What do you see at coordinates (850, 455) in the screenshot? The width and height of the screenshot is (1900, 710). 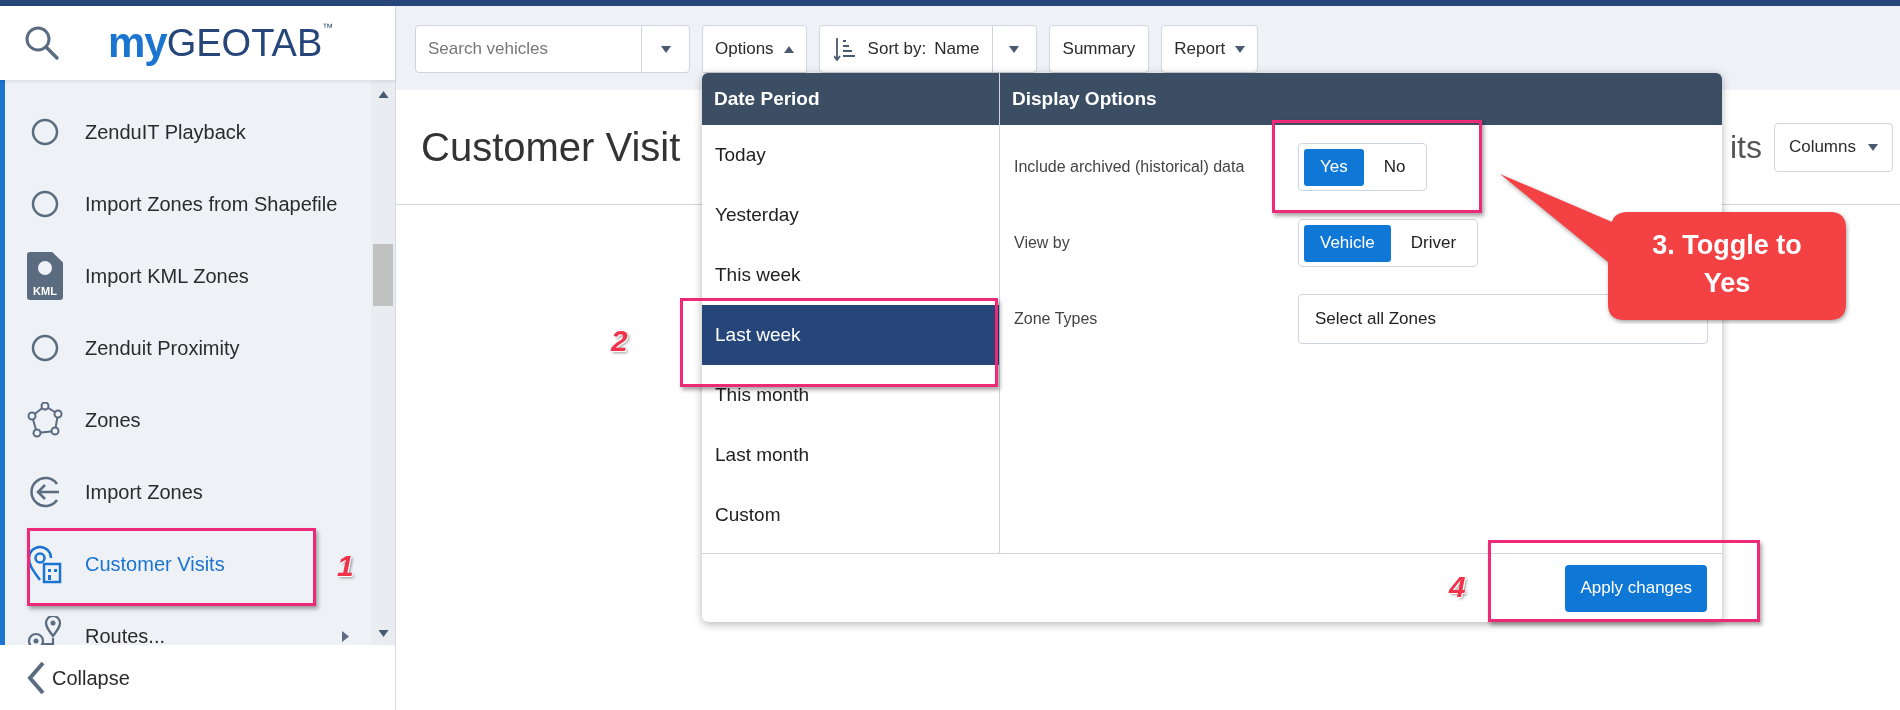 I see `date-option: Last month` at bounding box center [850, 455].